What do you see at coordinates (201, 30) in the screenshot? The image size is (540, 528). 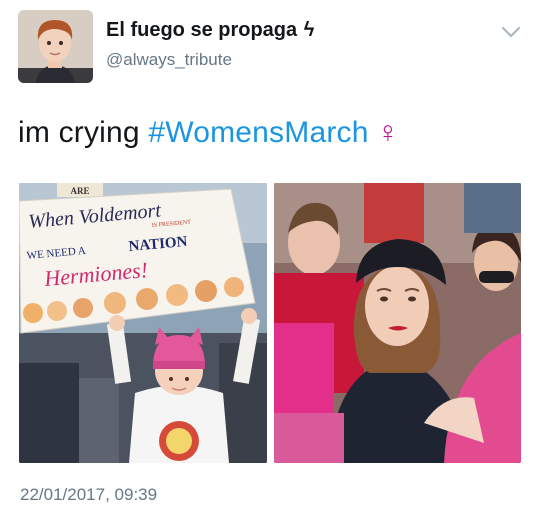 I see `display-name-text: El fuego se propaga` at bounding box center [201, 30].